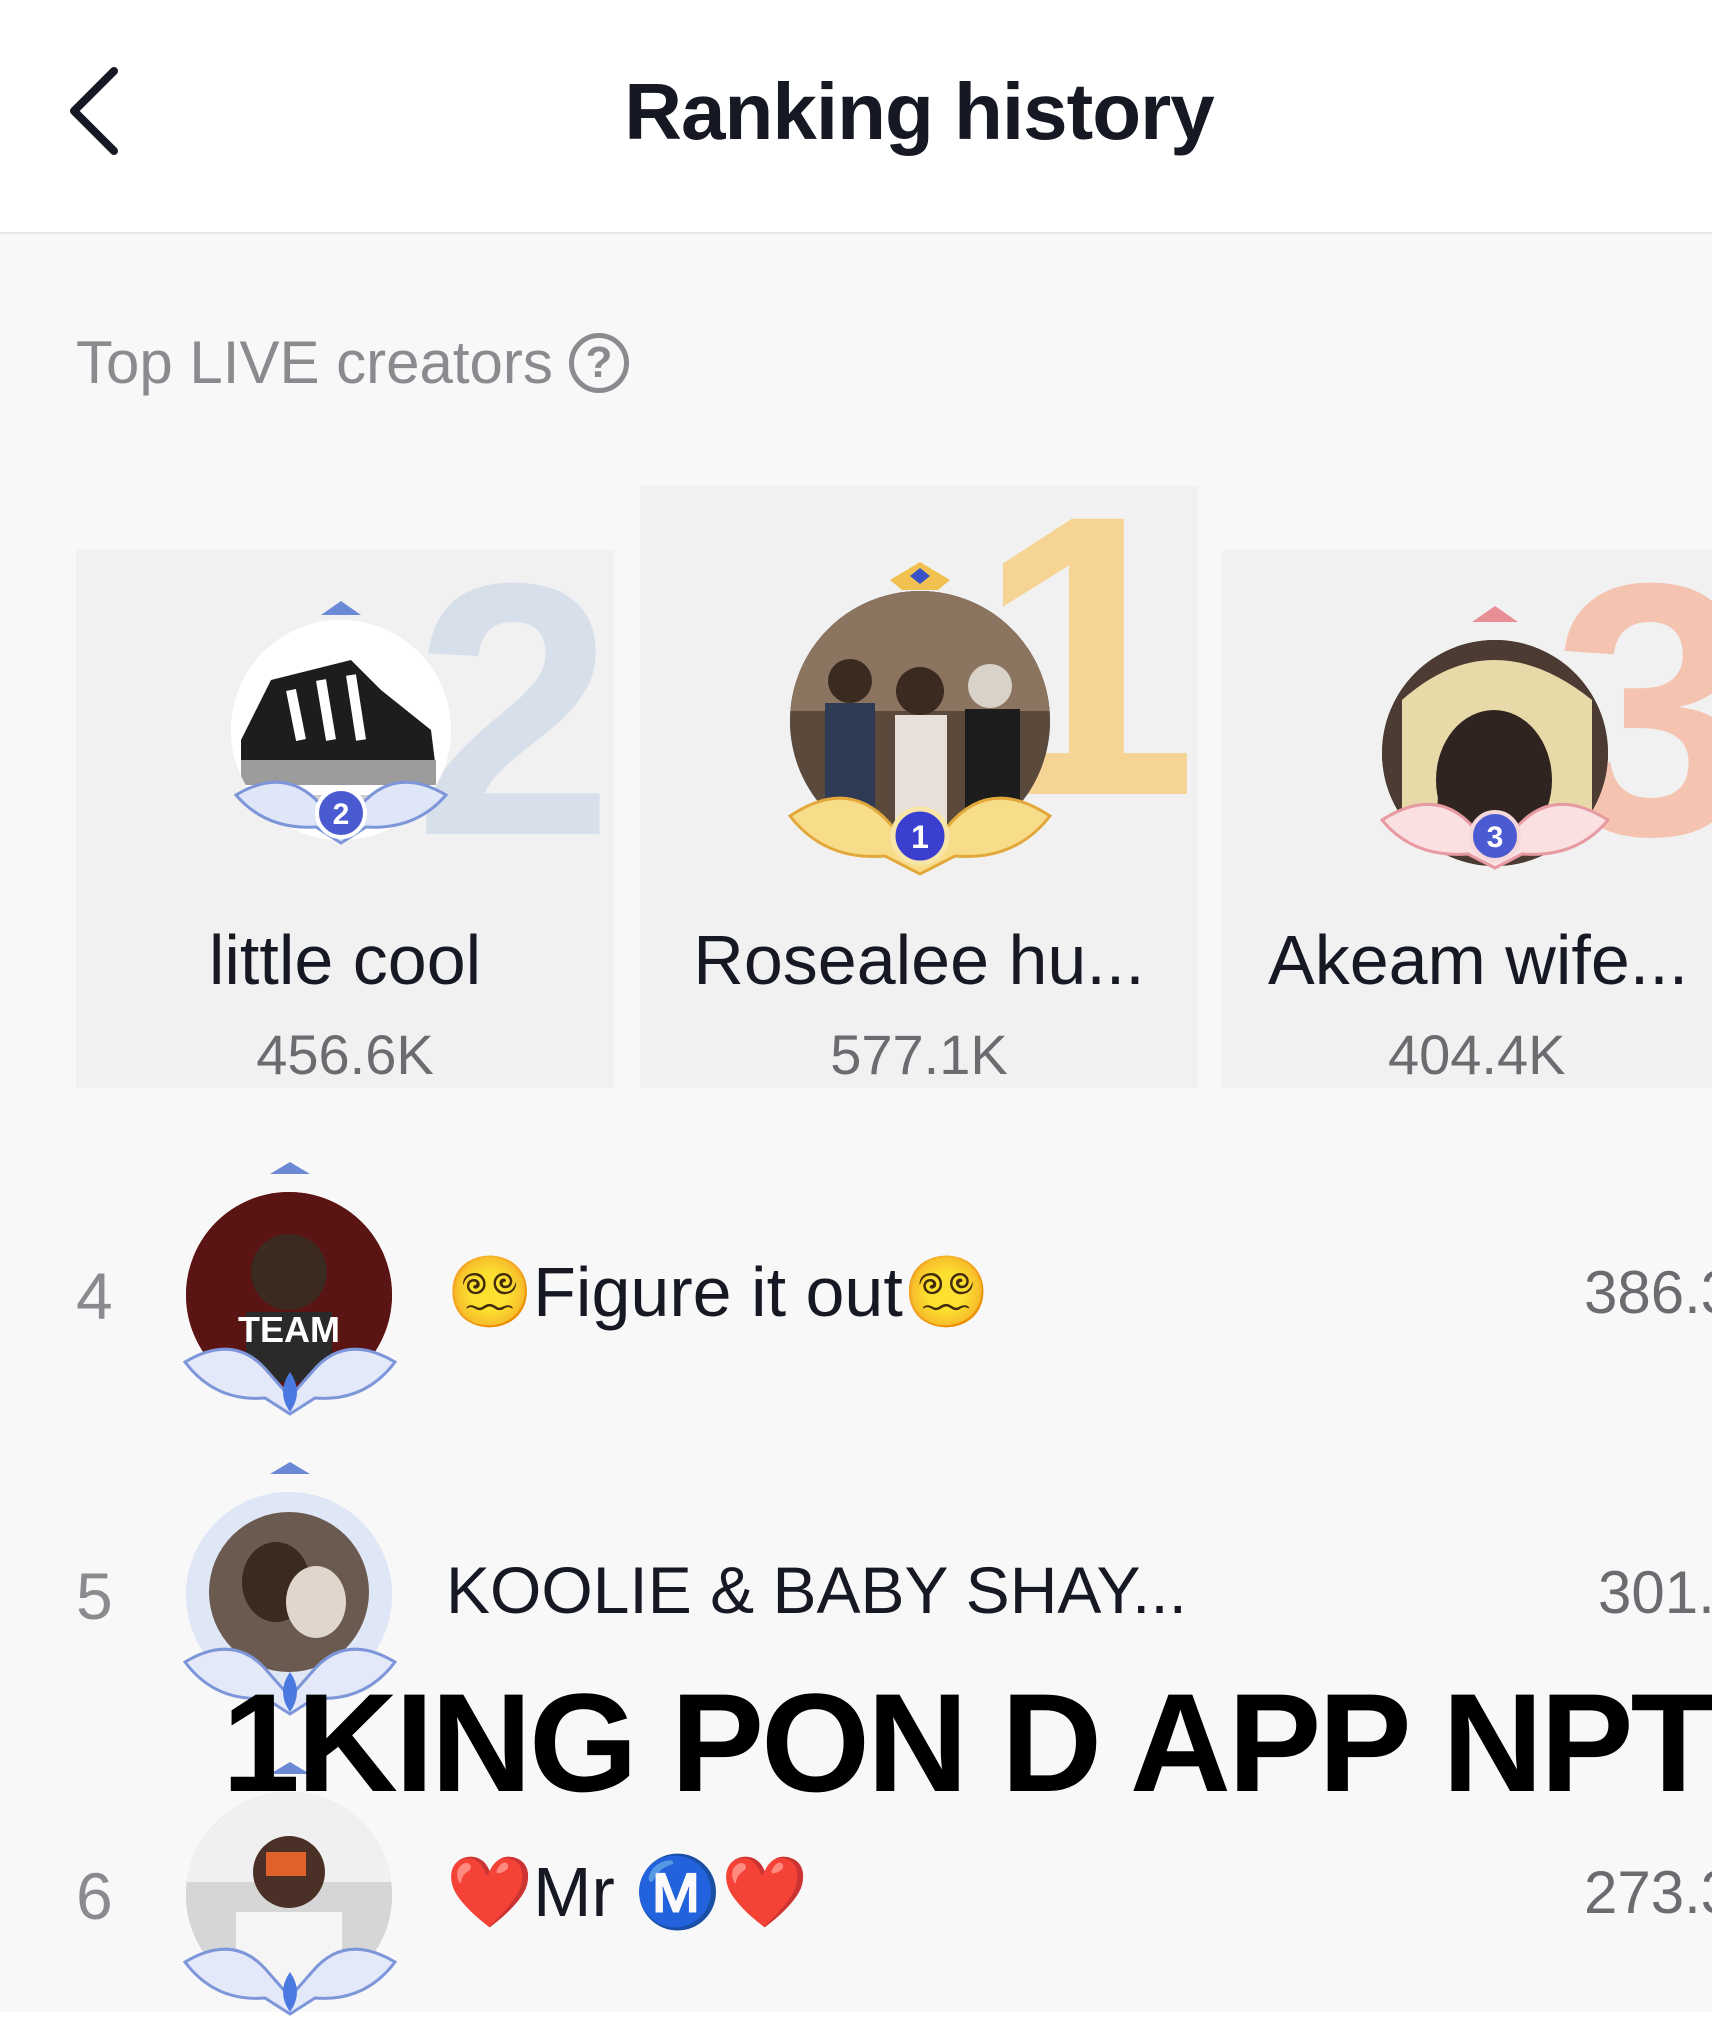 Image resolution: width=1712 pixels, height=2042 pixels. I want to click on rank-badge-icon: 3, so click(1495, 738).